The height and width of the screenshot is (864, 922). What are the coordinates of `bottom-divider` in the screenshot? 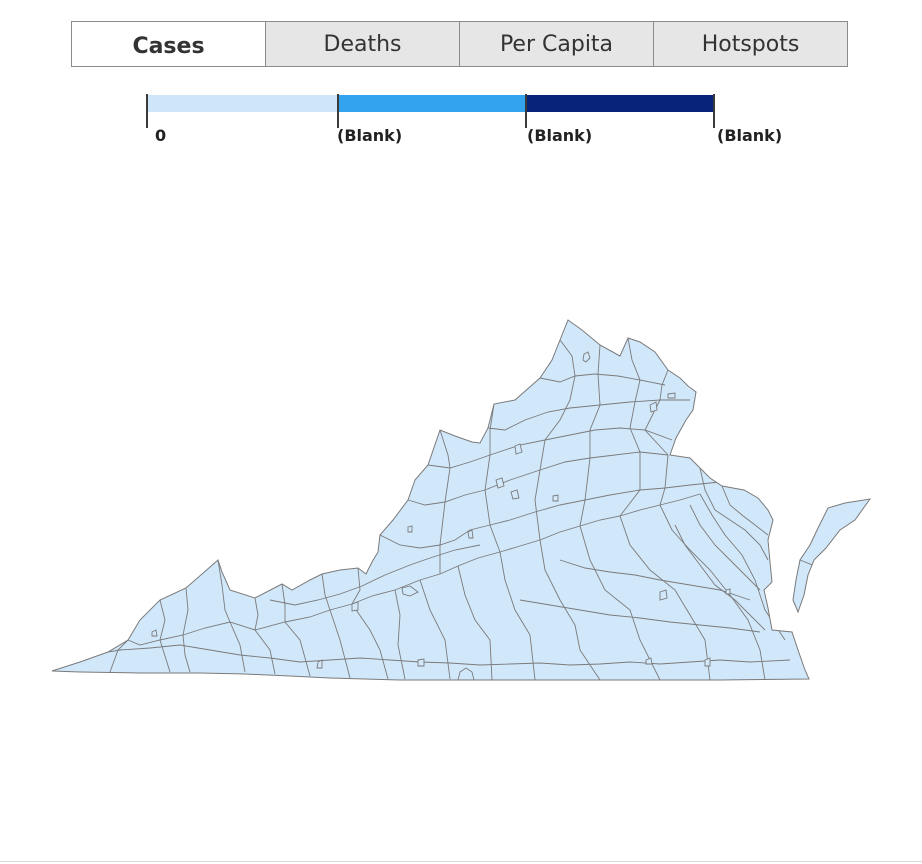 It's located at (461, 861).